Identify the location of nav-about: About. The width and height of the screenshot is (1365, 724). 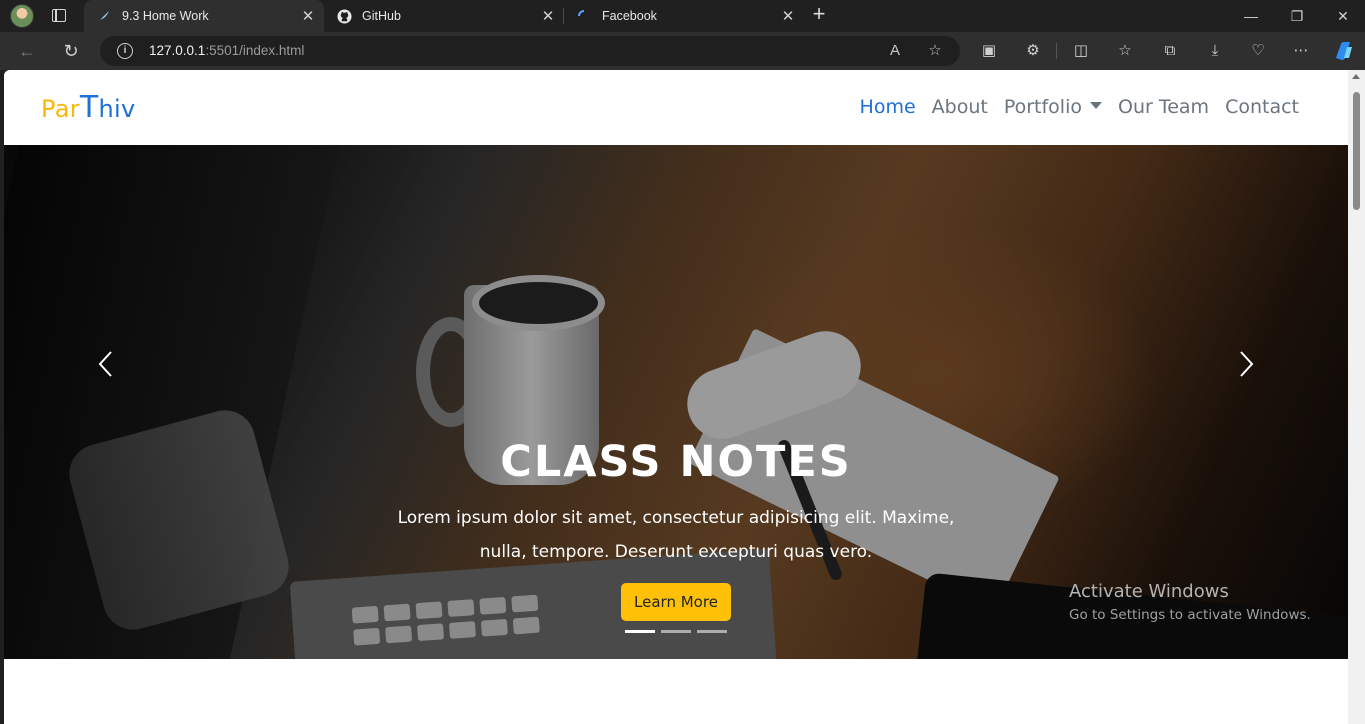
(960, 107).